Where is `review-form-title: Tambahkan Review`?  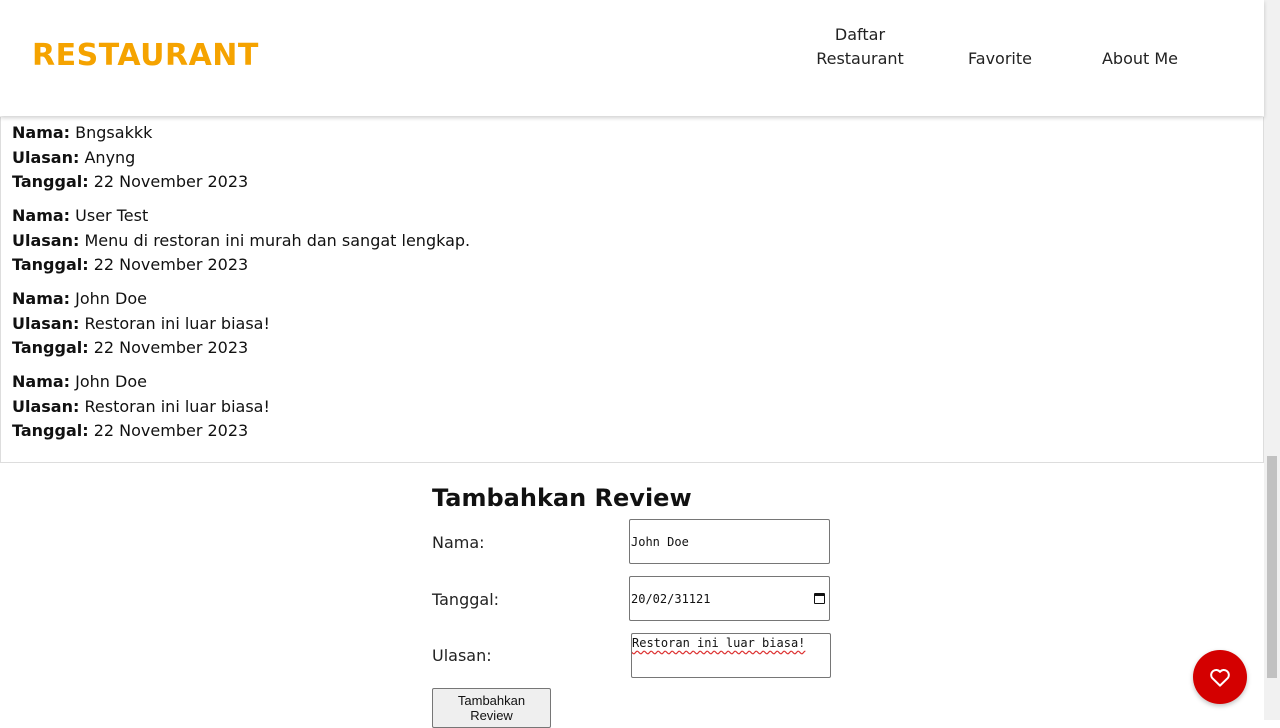 review-form-title: Tambahkan Review is located at coordinates (562, 498).